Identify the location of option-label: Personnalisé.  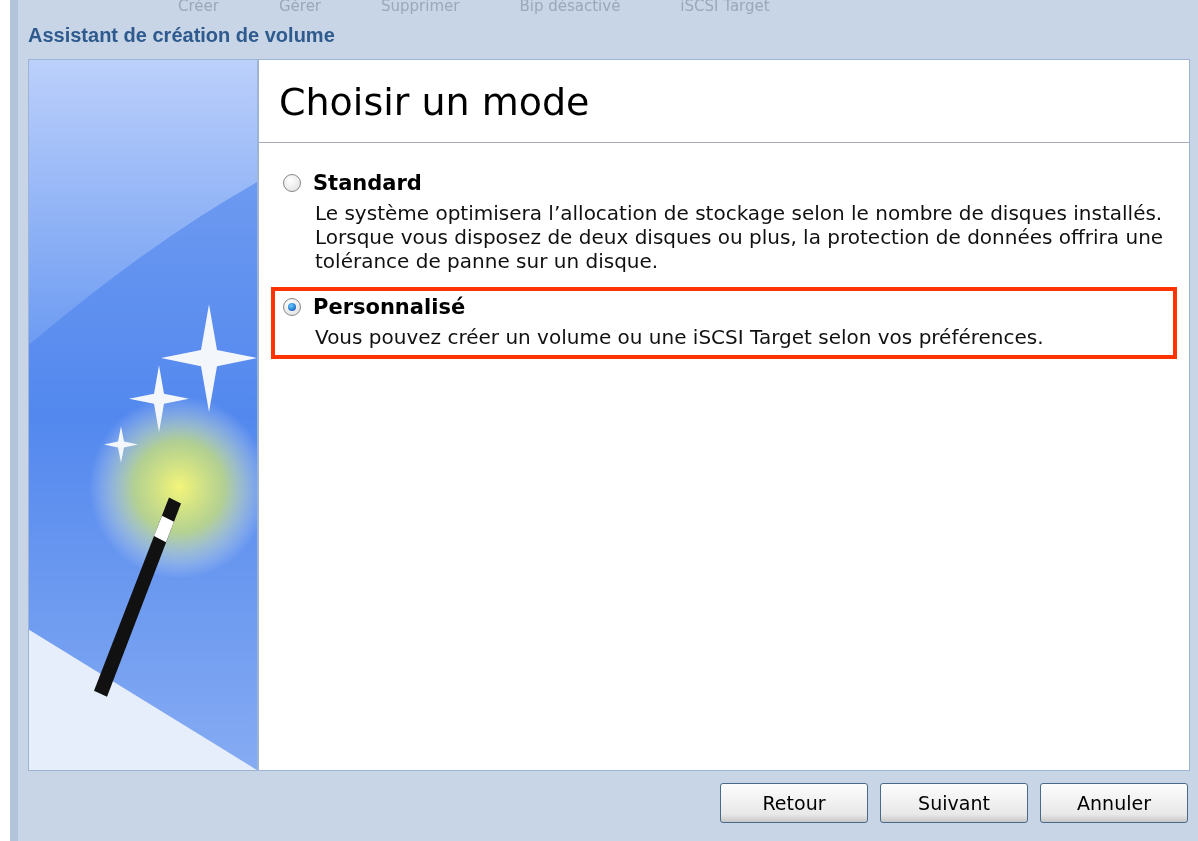
(389, 307).